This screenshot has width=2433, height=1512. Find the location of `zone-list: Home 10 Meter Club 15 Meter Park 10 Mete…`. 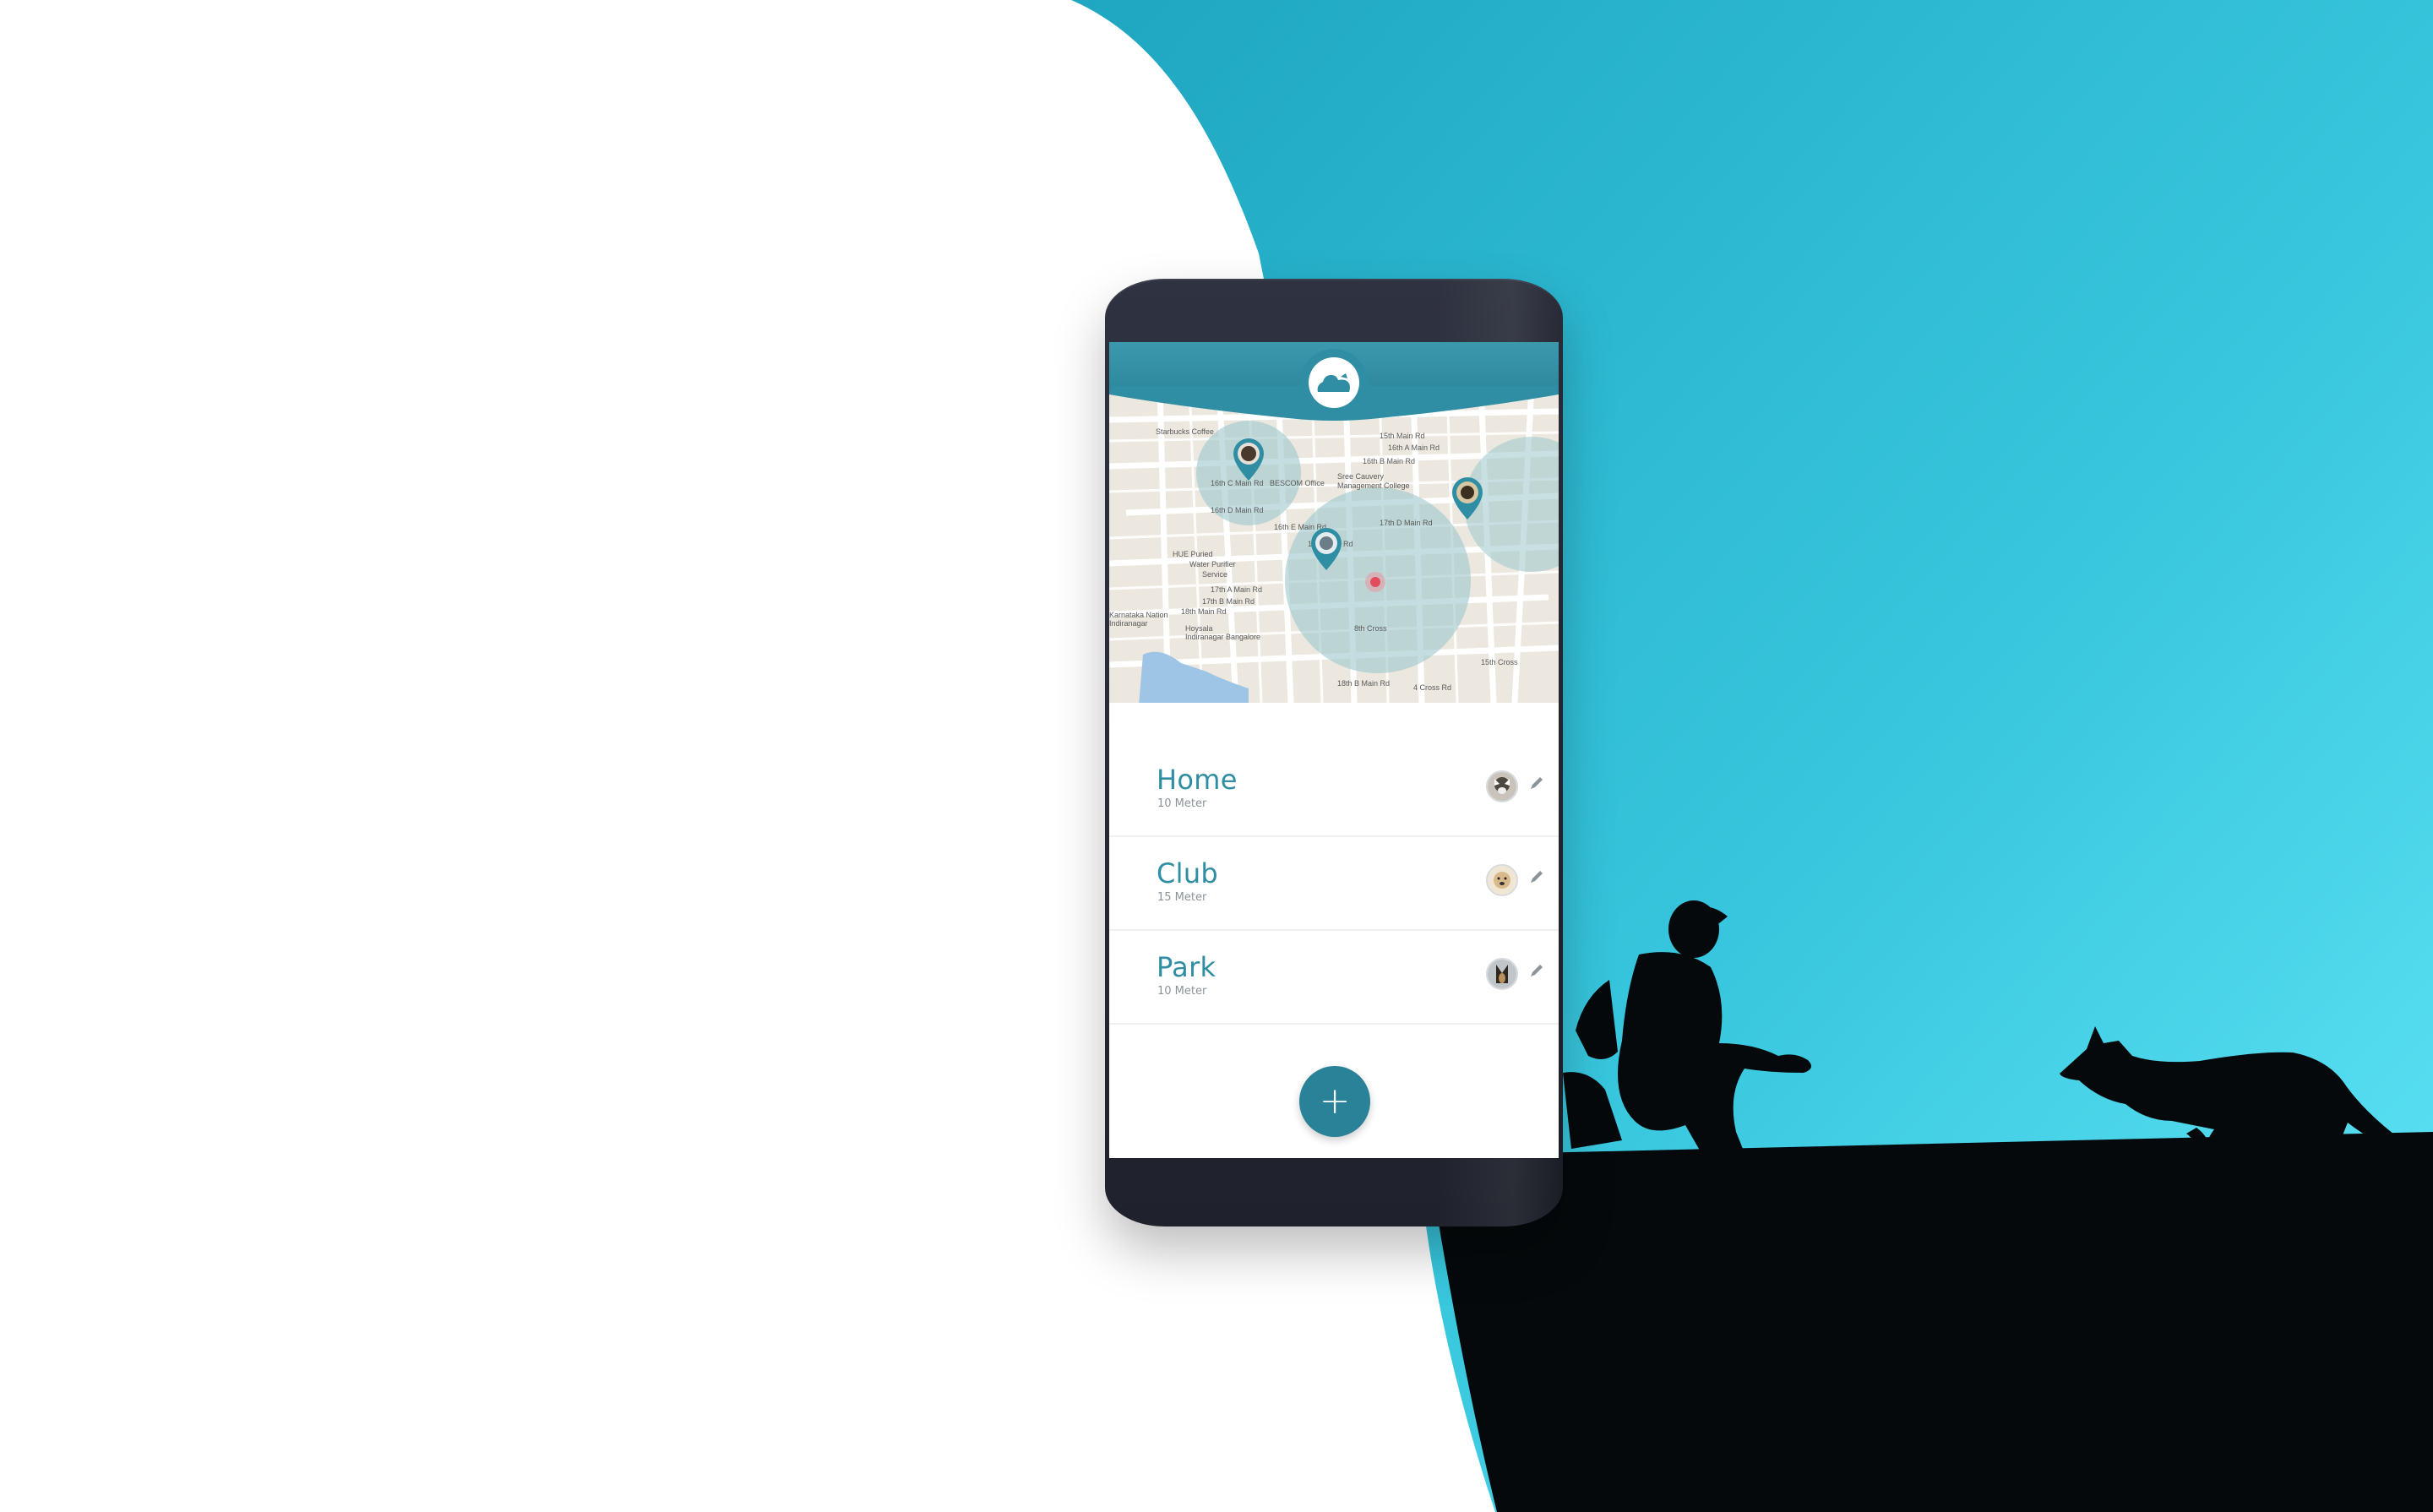

zone-list: Home 10 Meter Club 15 Meter Park 10 Mete… is located at coordinates (1334, 884).